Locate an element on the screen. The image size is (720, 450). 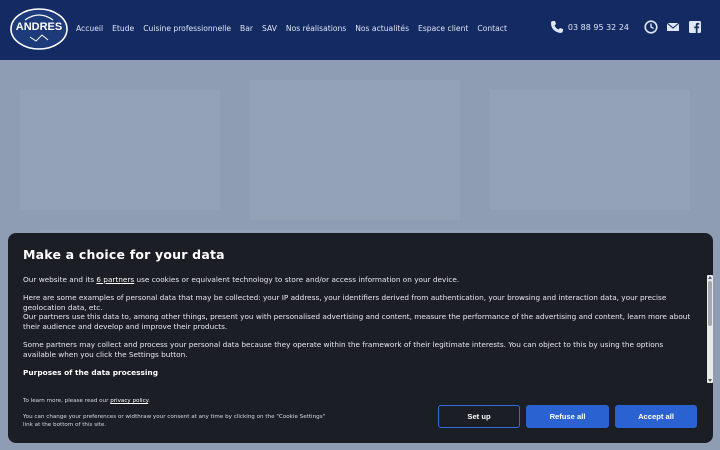
nav-sav: SAV is located at coordinates (269, 29).